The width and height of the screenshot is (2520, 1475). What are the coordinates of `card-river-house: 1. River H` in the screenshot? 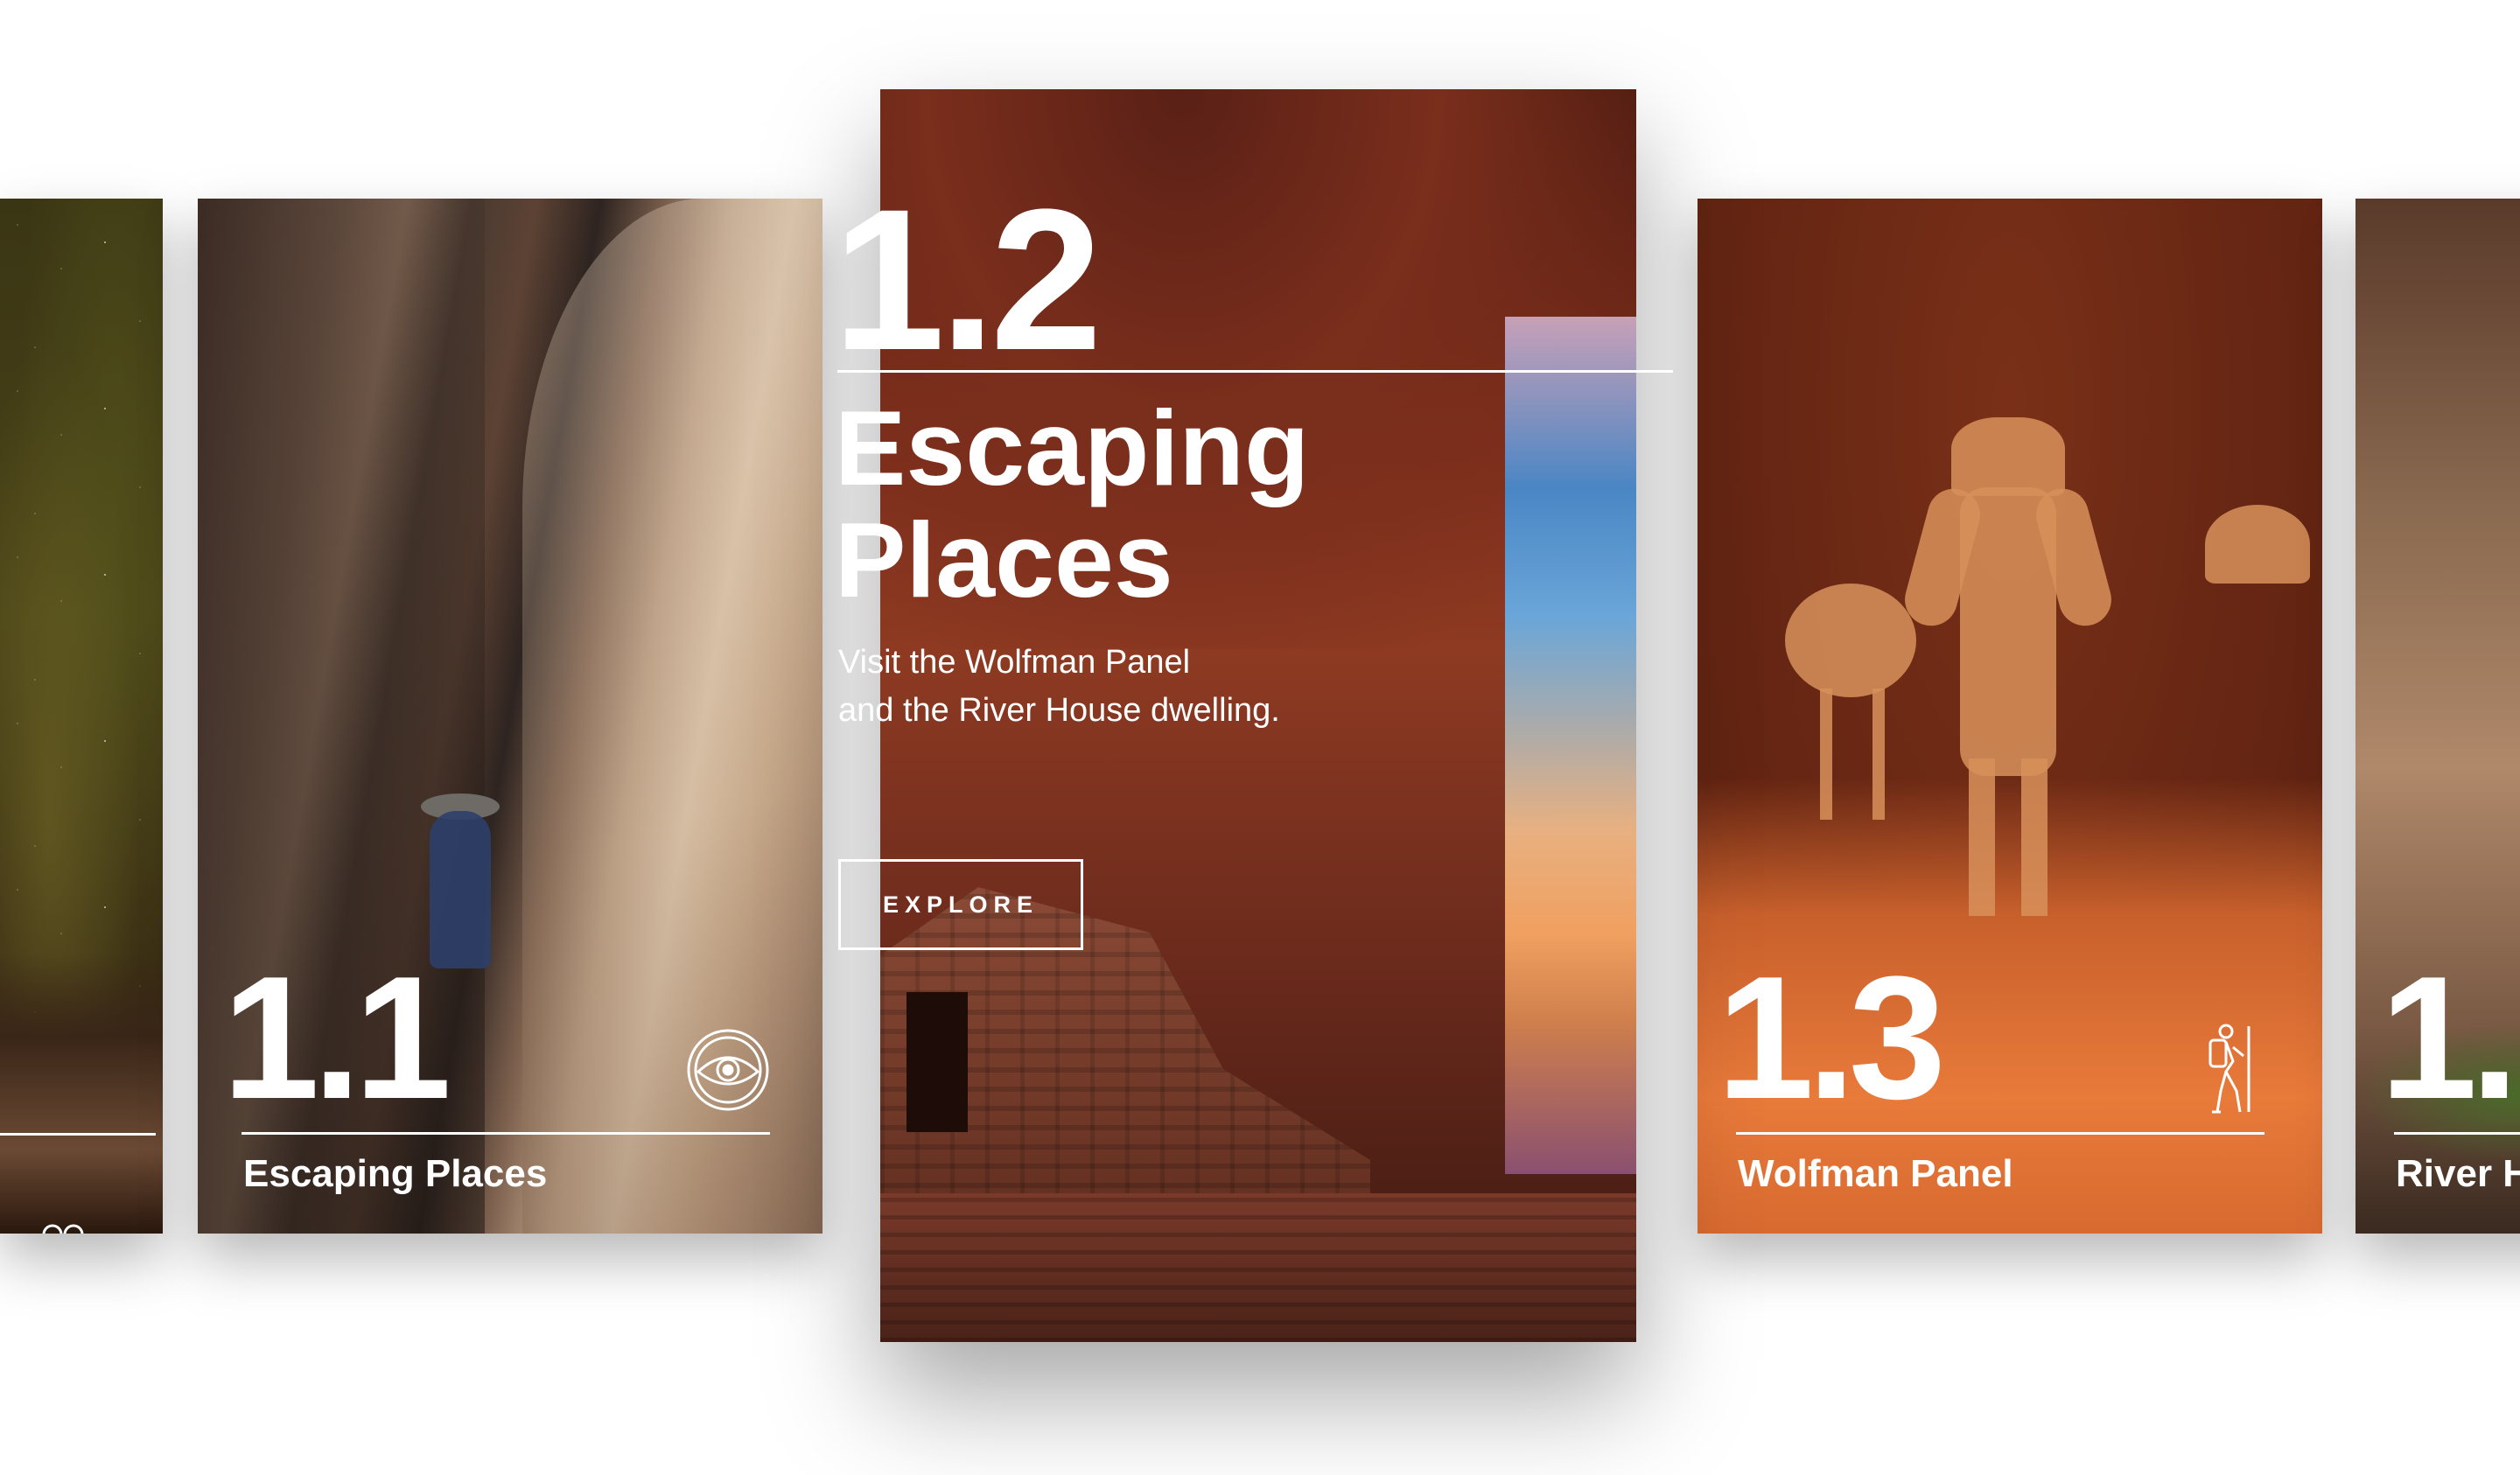 It's located at (2438, 716).